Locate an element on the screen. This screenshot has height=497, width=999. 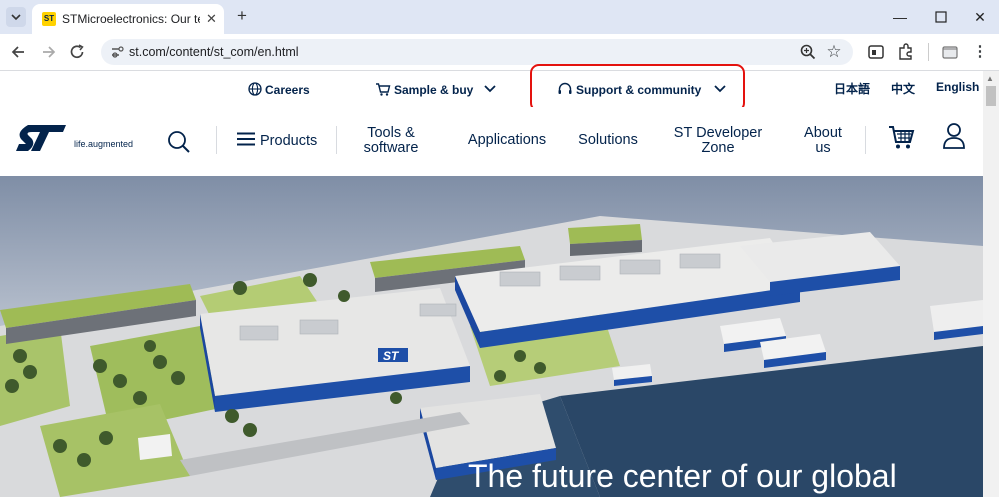
logo-text: ST is located at coordinates (40, 130).